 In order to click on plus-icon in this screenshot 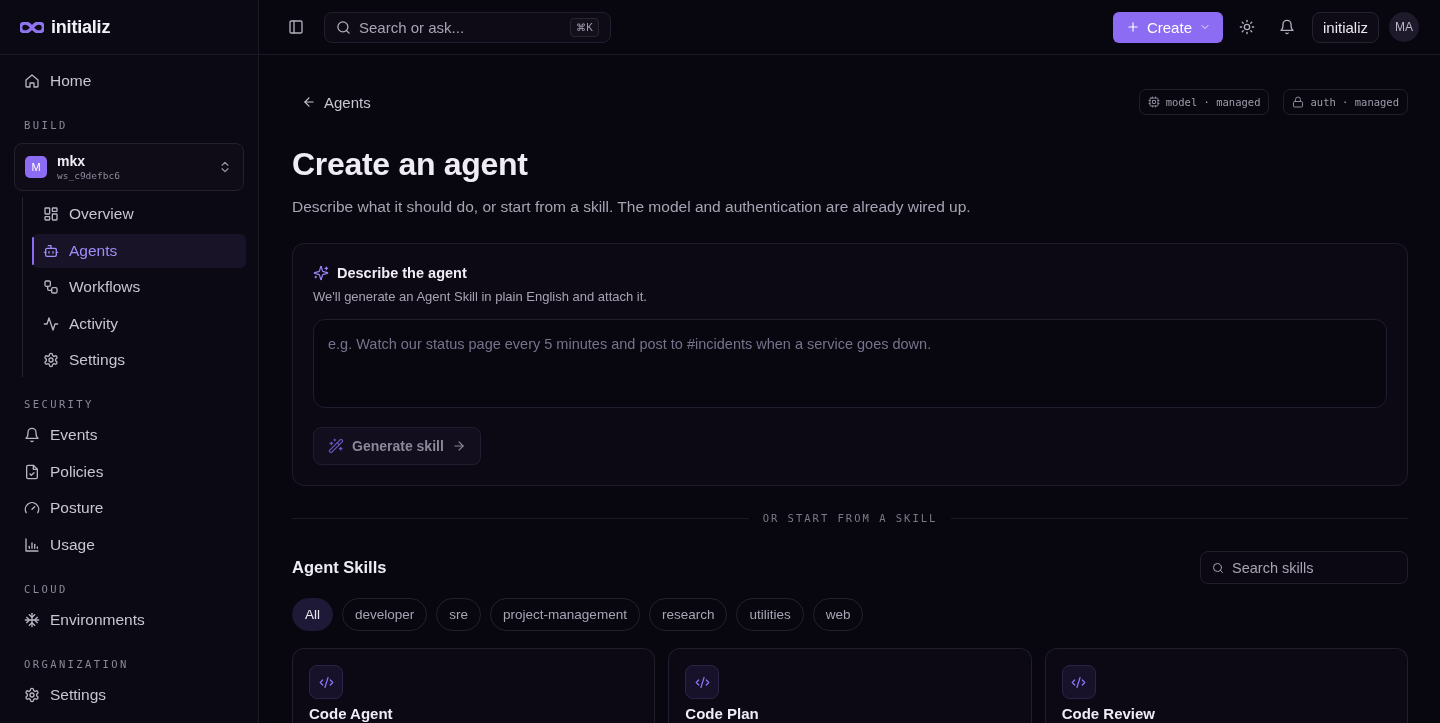, I will do `click(1132, 27)`.